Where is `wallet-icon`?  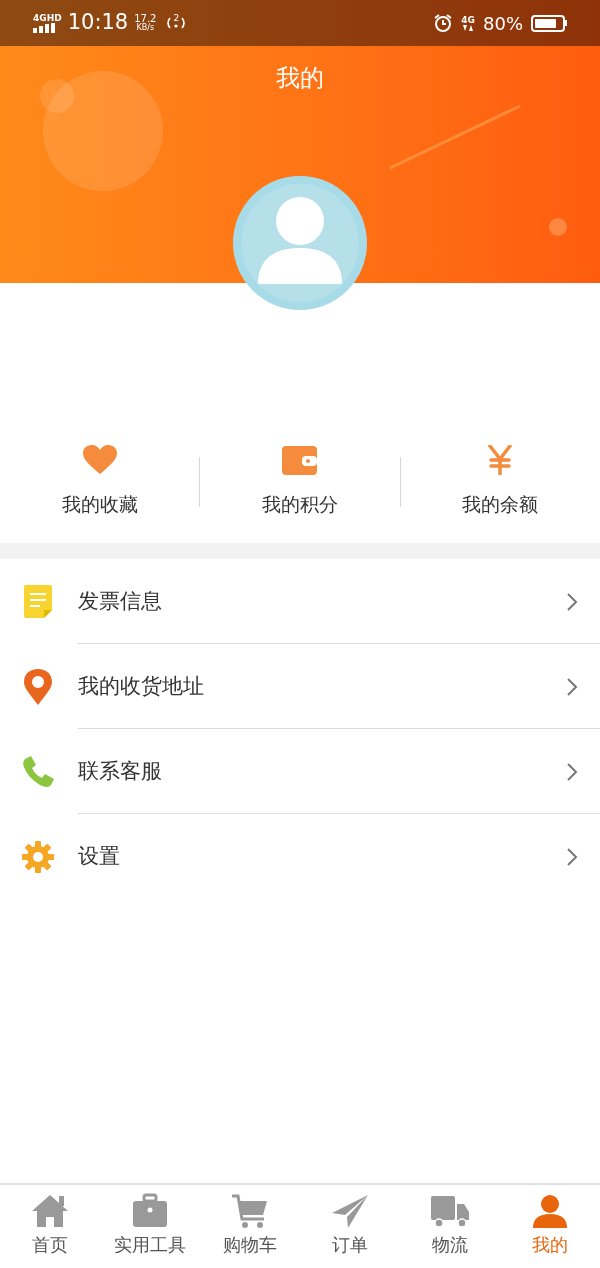
wallet-icon is located at coordinates (300, 460).